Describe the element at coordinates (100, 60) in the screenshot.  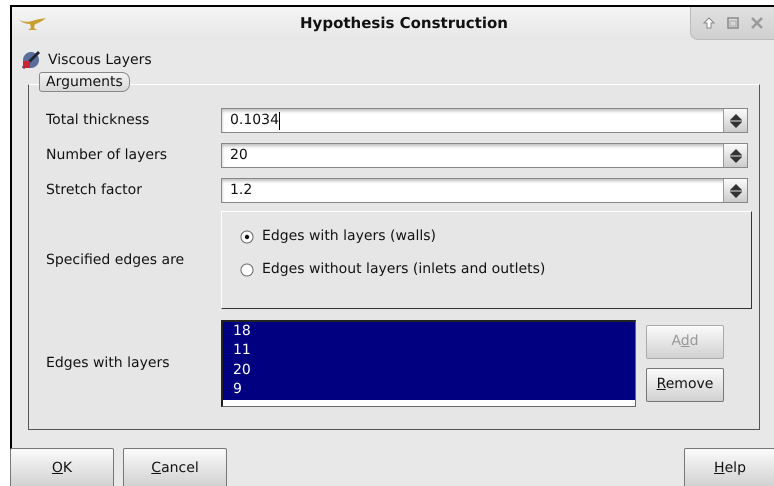
I see `hypothesis-name: Viscous Layers` at that location.